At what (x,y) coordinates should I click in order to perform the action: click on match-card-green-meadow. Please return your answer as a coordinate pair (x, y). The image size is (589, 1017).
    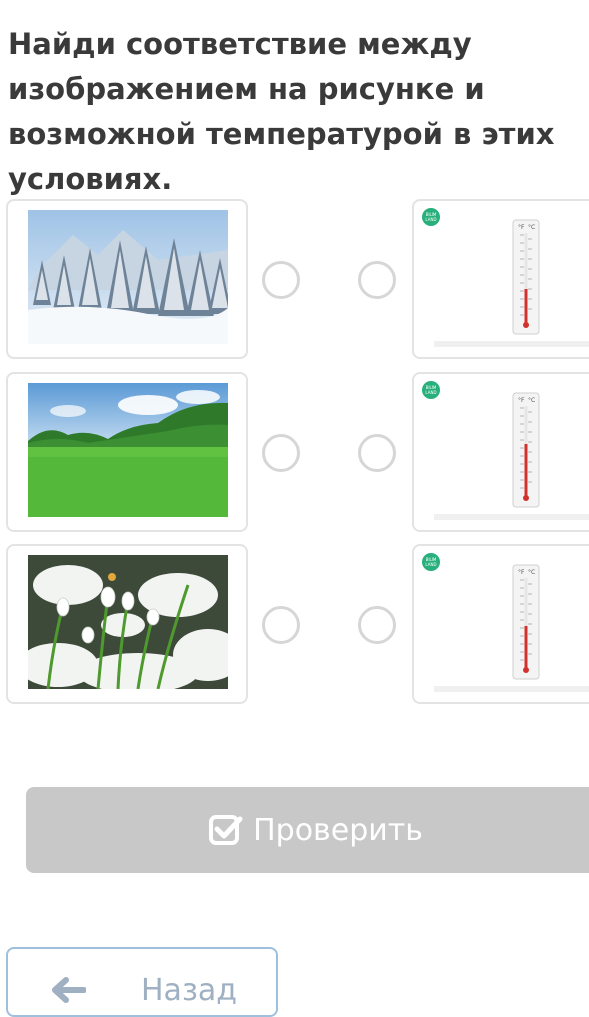
    Looking at the image, I should click on (127, 452).